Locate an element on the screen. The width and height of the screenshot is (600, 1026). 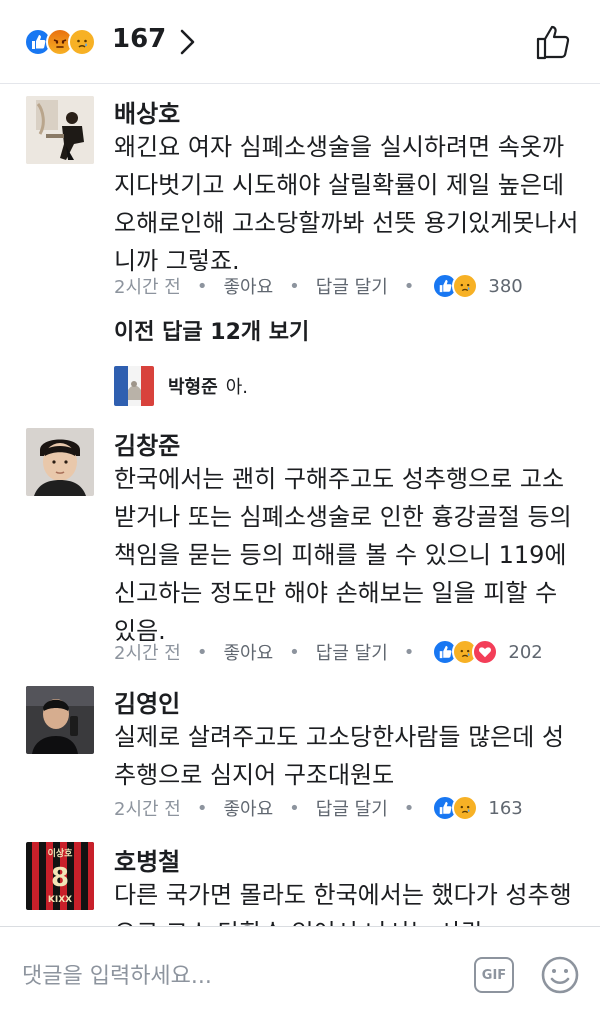
jersey-number: 8 is located at coordinates (60, 878).